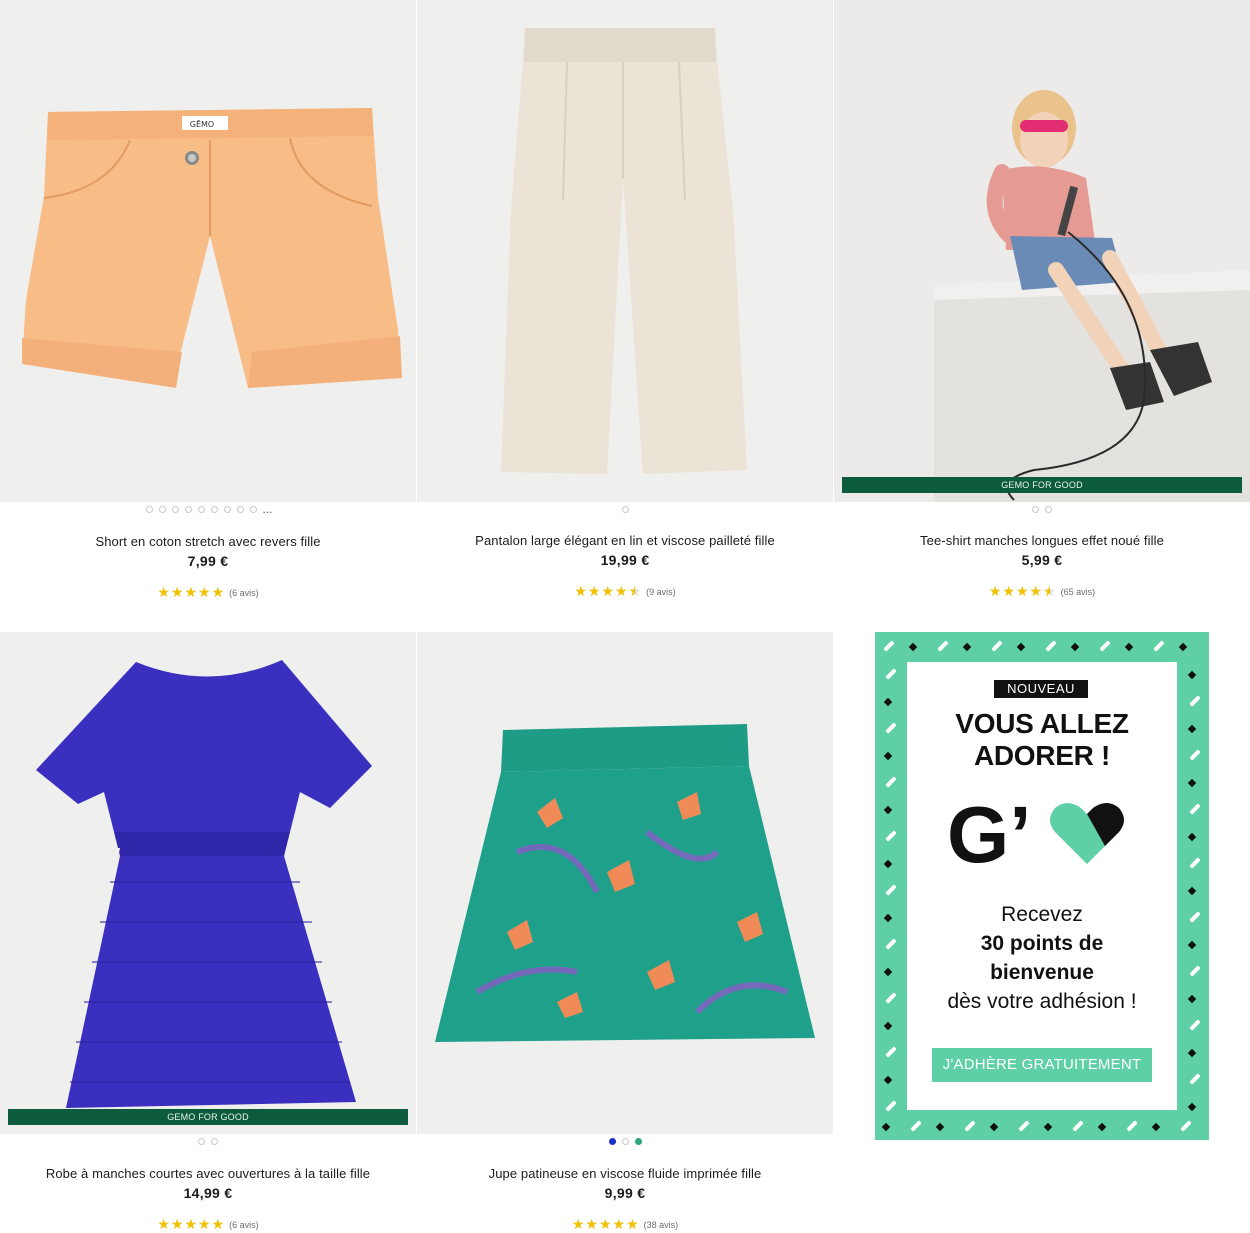  I want to click on product-image-skirt, so click(625, 883).